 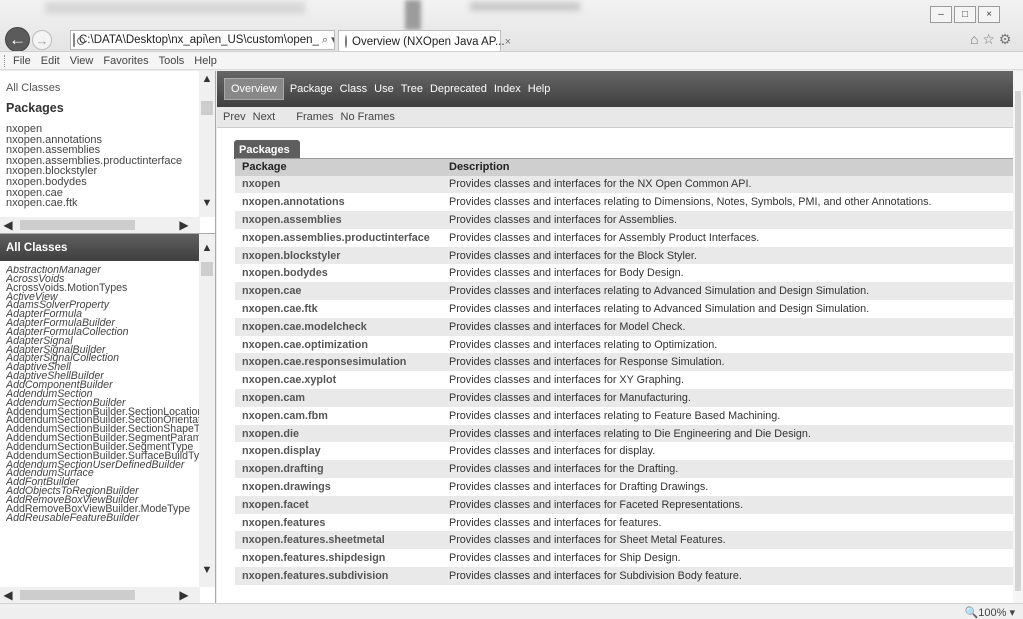 What do you see at coordinates (338, 202) in the screenshot?
I see `package-name-link: nxopen.annotations` at bounding box center [338, 202].